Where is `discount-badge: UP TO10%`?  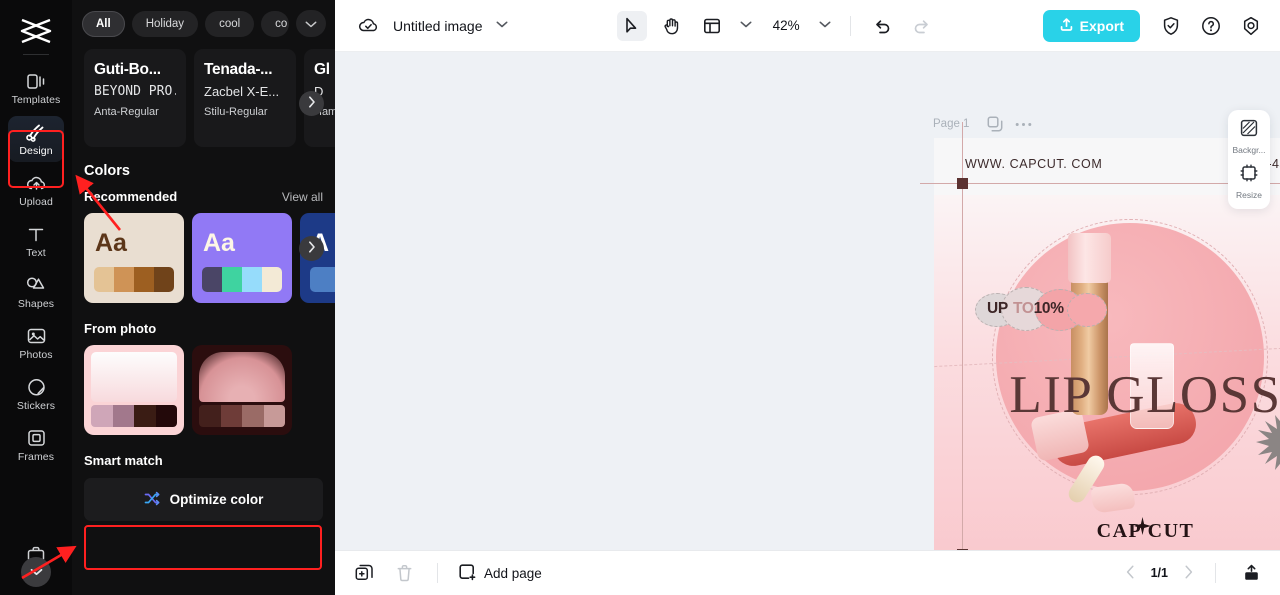
discount-badge: UP TO10% is located at coordinates (1041, 309).